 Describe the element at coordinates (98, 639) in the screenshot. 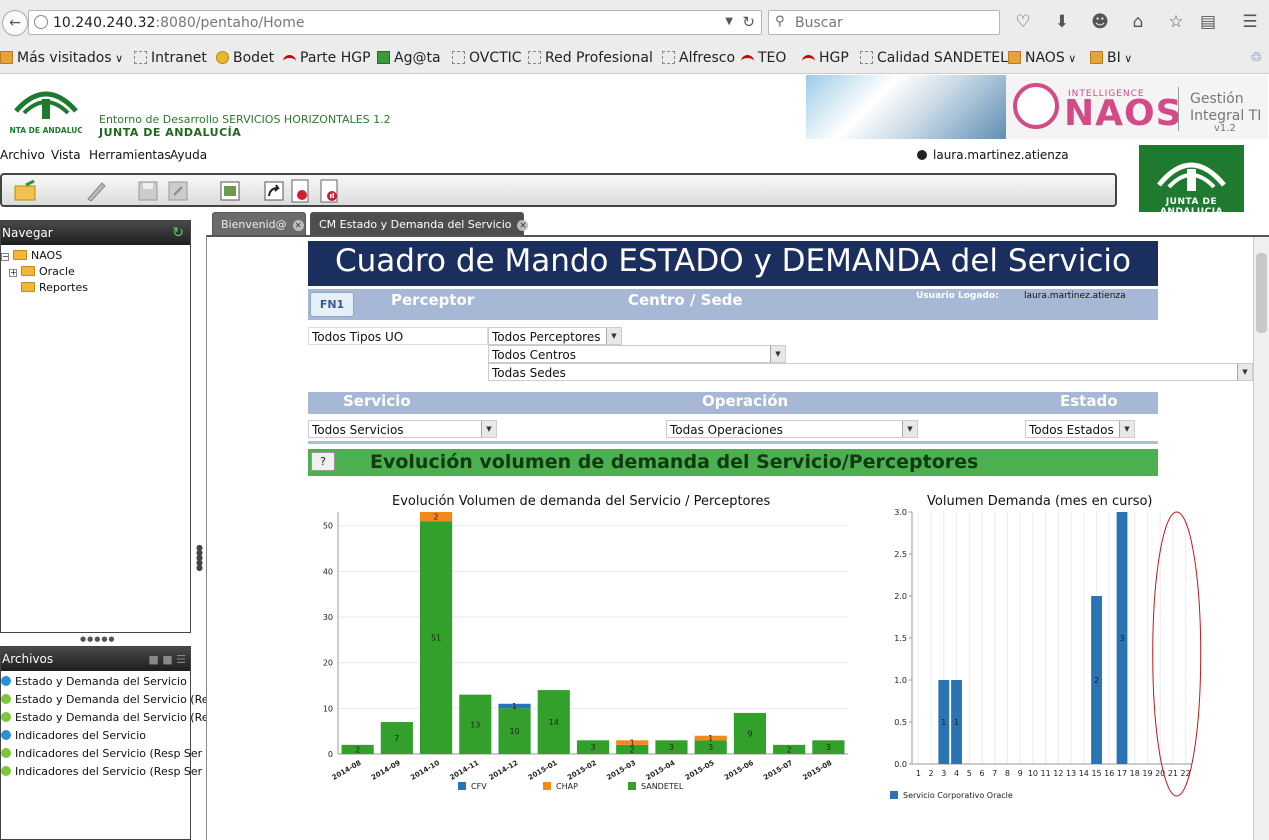

I see `horizontal-splitter: ●●●●●` at that location.